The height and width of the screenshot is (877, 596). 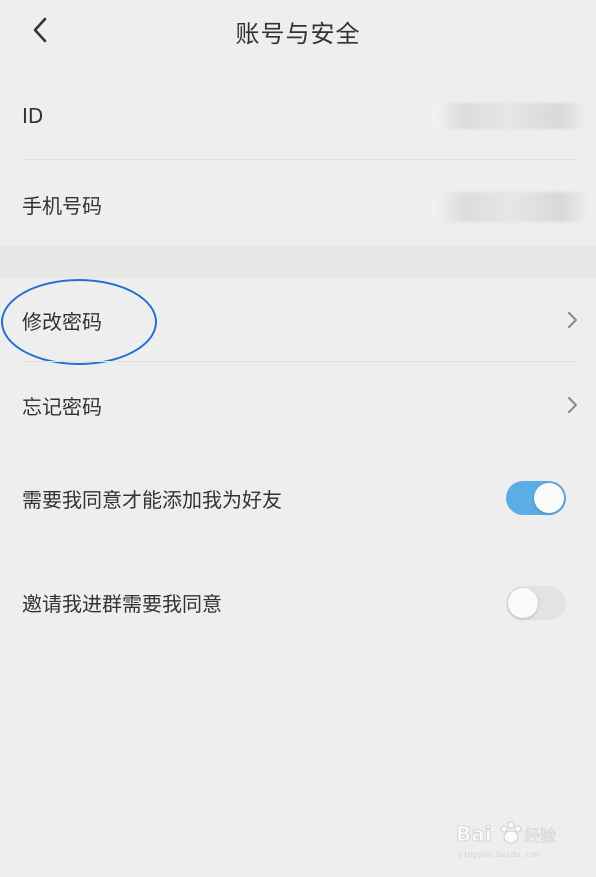 I want to click on group-consent-toggle, so click(x=536, y=603).